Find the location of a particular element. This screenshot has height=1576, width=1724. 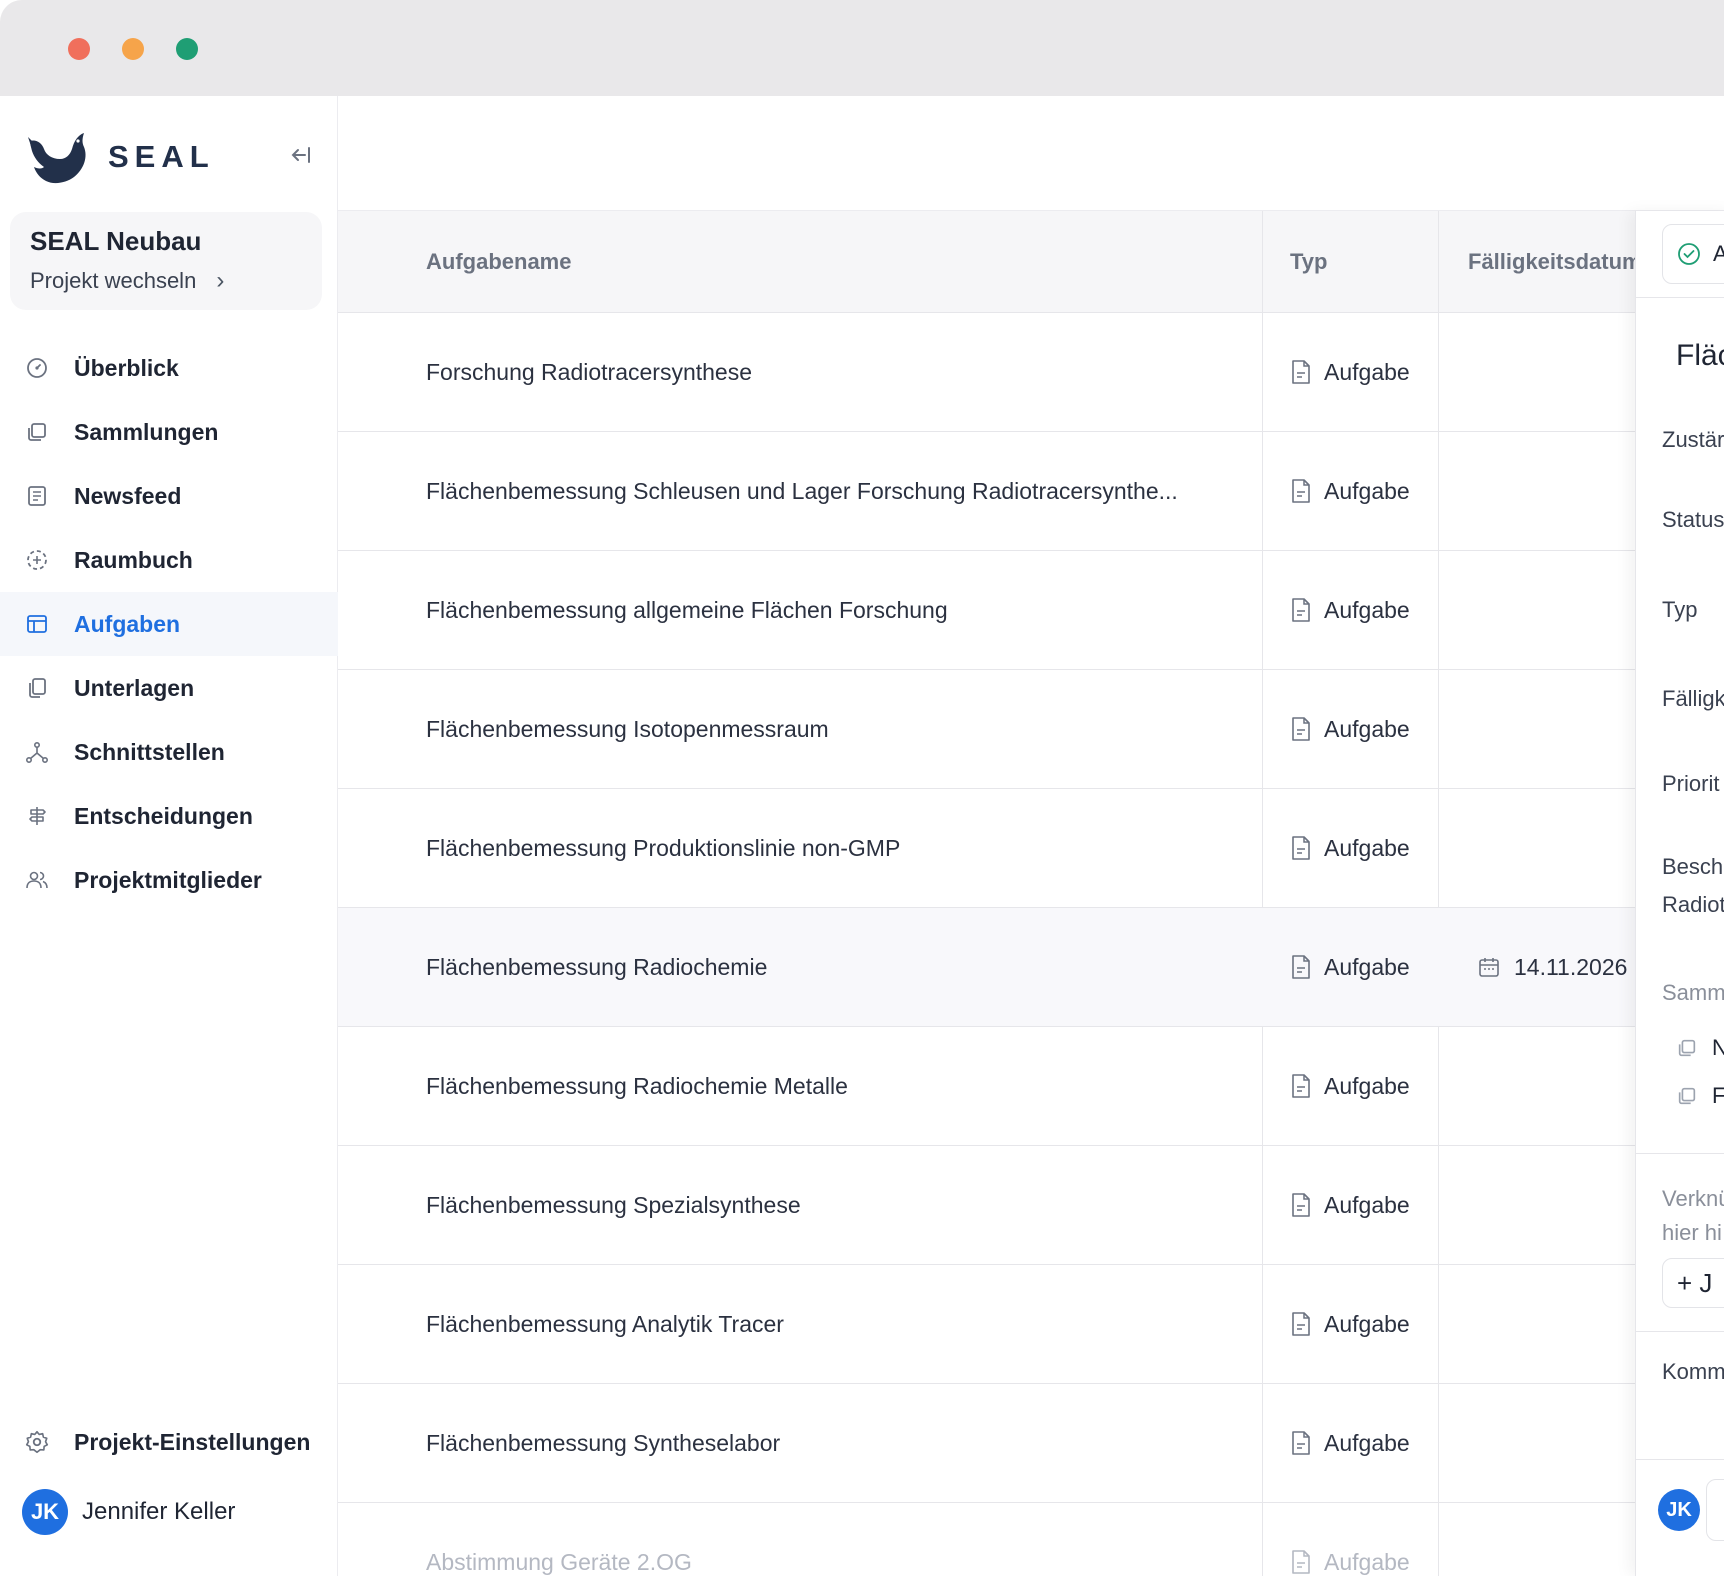

assignee-label: Zustär is located at coordinates (1693, 439).